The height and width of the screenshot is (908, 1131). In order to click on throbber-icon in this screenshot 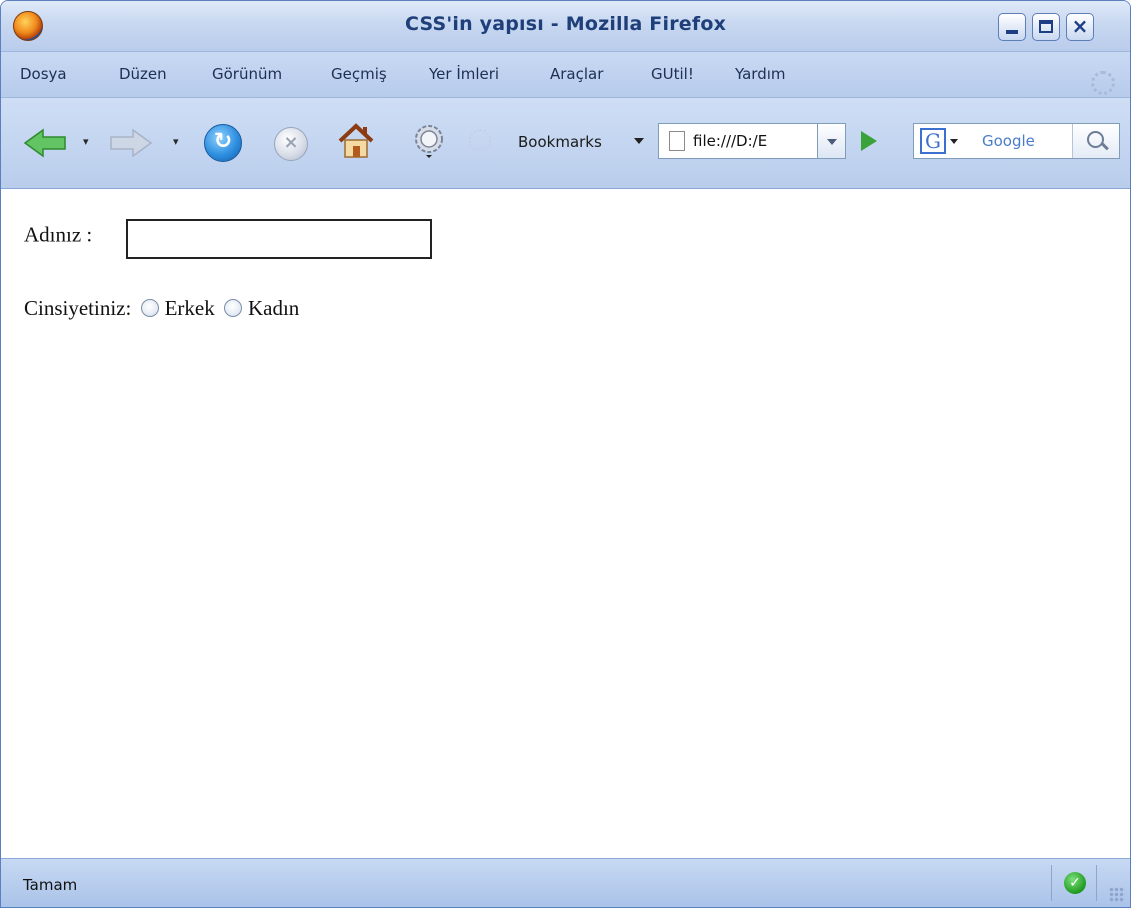, I will do `click(1103, 83)`.